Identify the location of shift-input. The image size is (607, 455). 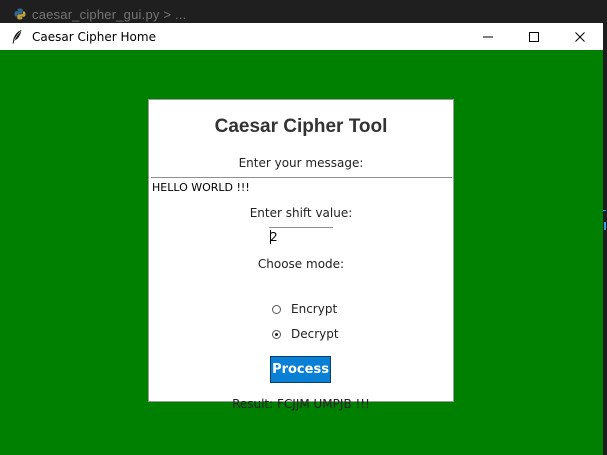
(301, 236).